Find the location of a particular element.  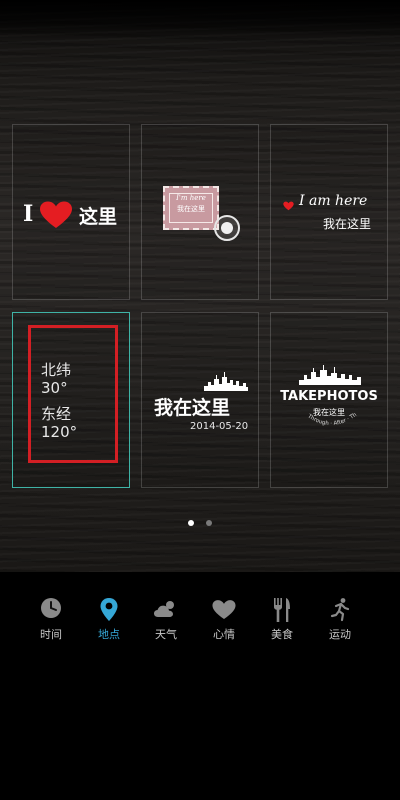

date-text: 2014-05-20 is located at coordinates (219, 426).